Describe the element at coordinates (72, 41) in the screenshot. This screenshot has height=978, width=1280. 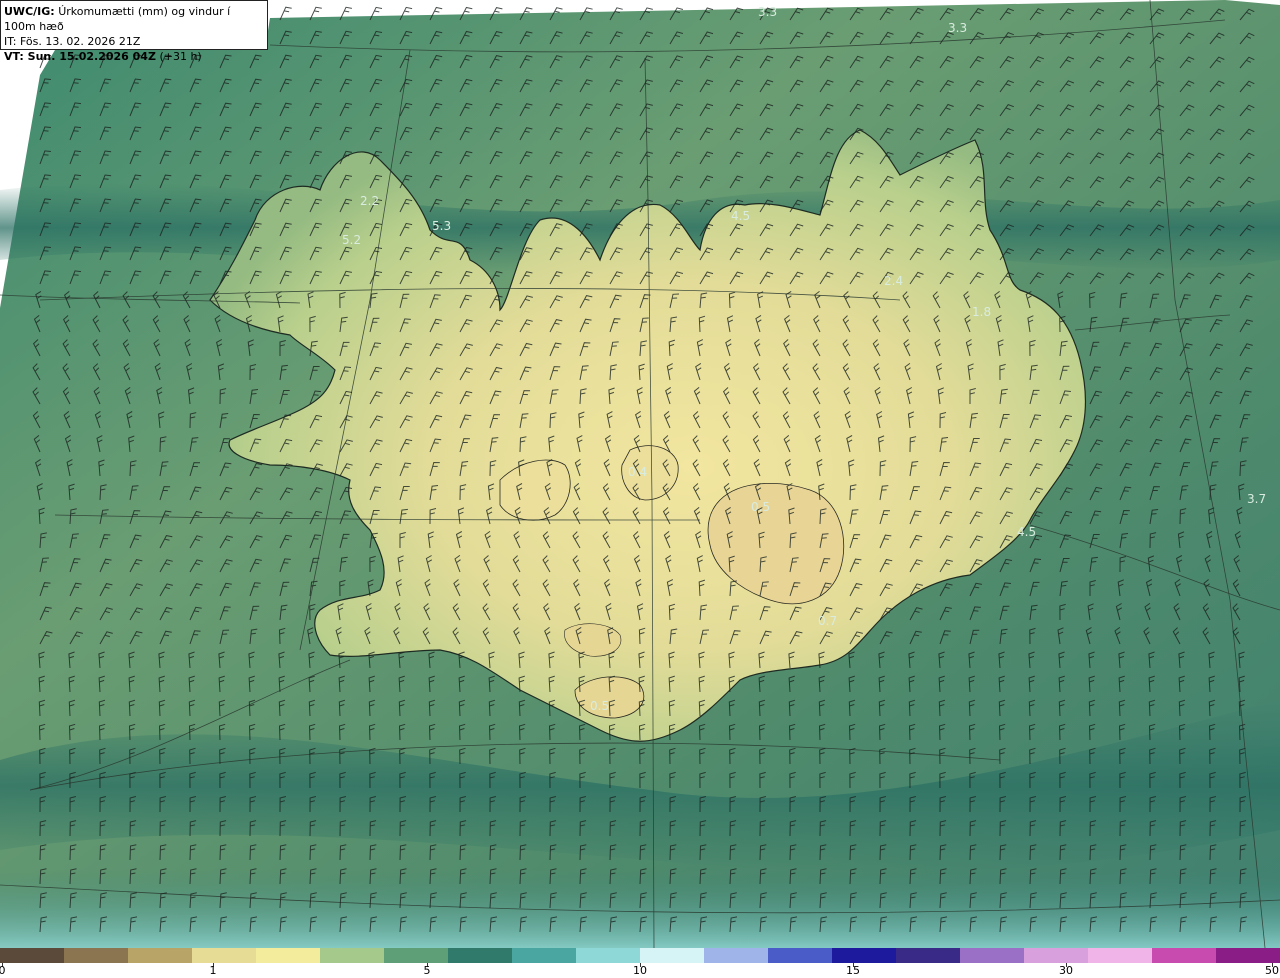
I see `init-time: IT: Fös. 13. 02. 2026 21Z` at that location.